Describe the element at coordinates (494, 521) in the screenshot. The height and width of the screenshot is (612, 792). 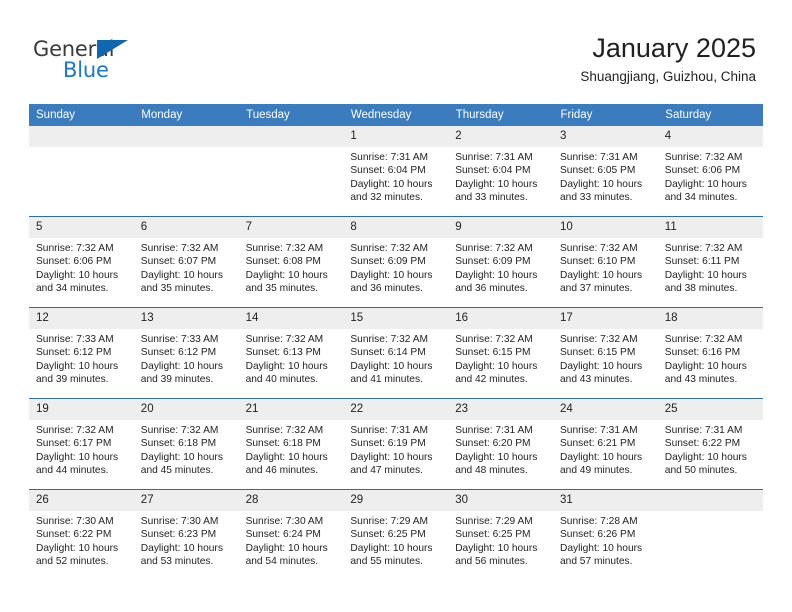
I see `sunrise-text: Sunrise: 7:29 AM` at that location.